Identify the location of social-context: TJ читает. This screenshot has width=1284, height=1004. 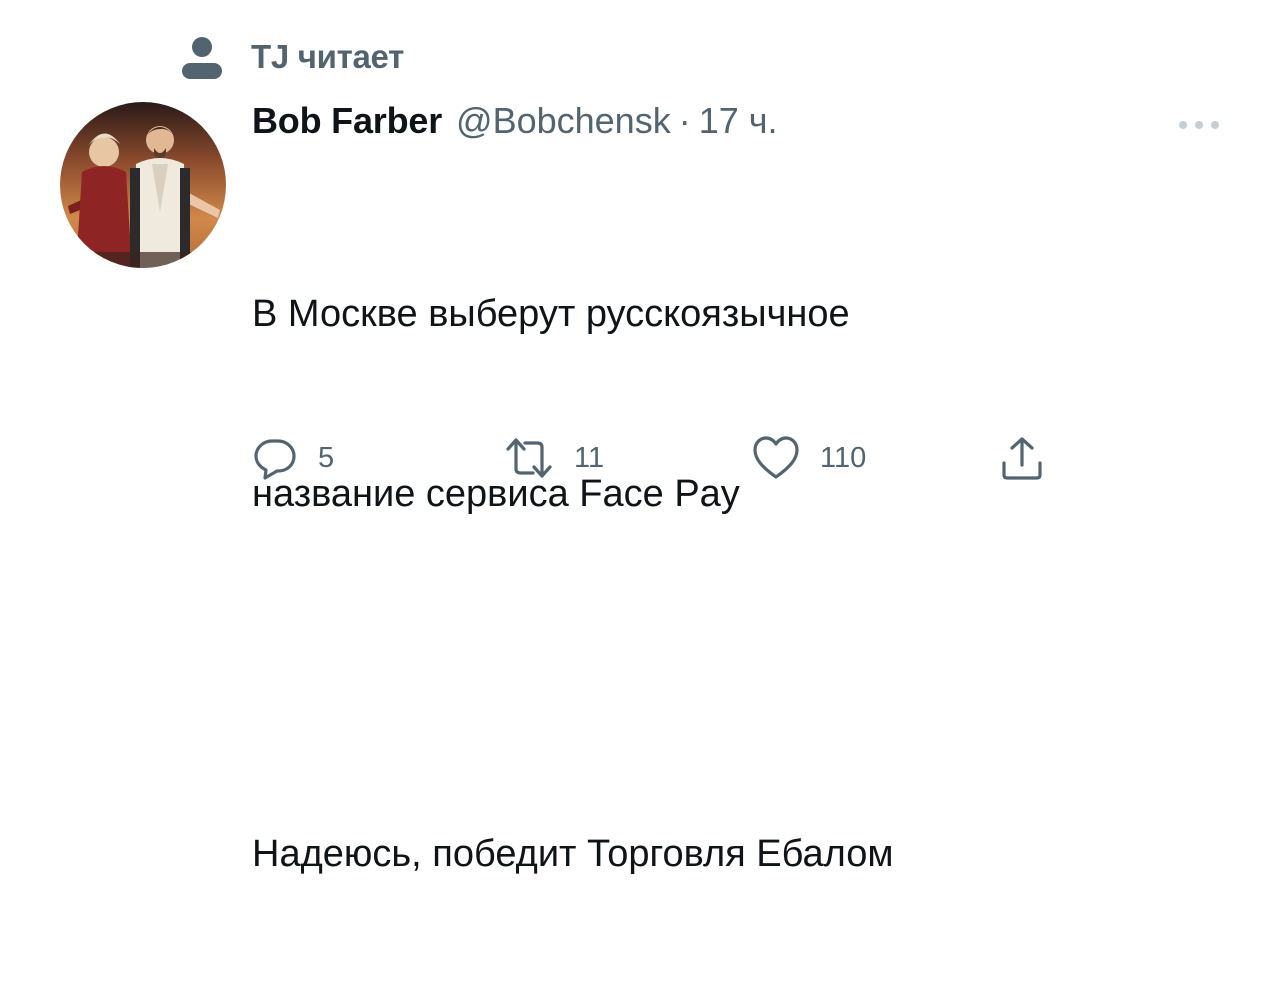
(291, 57).